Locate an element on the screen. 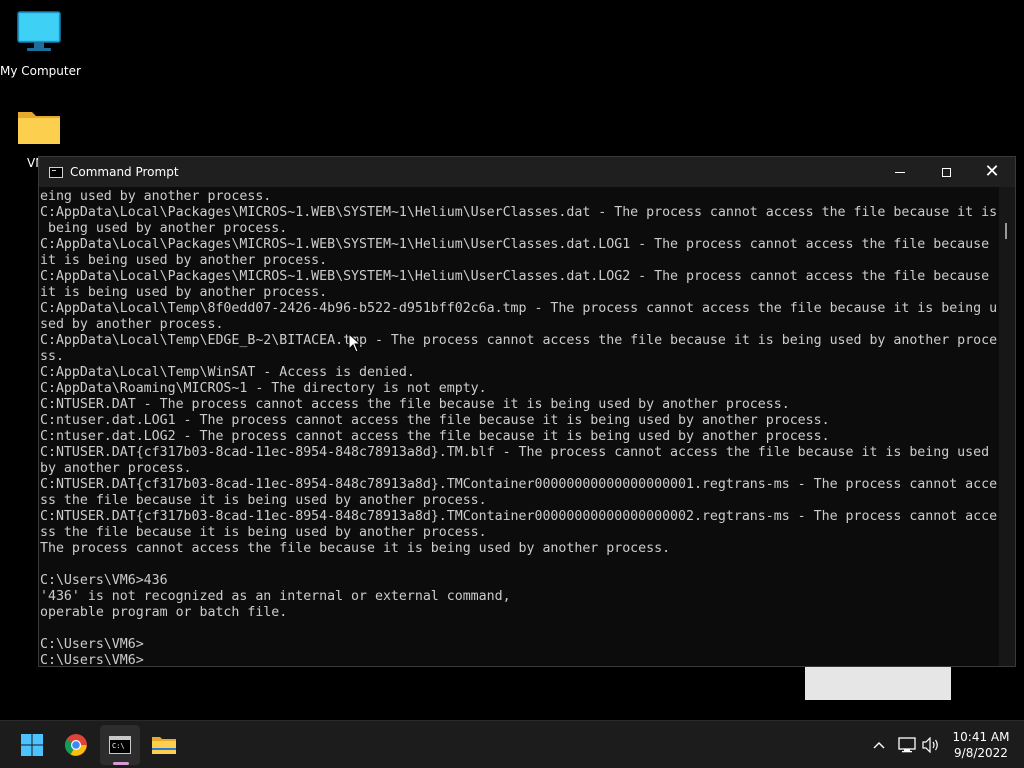 This screenshot has height=768, width=1024. chrome-icon is located at coordinates (76, 744).